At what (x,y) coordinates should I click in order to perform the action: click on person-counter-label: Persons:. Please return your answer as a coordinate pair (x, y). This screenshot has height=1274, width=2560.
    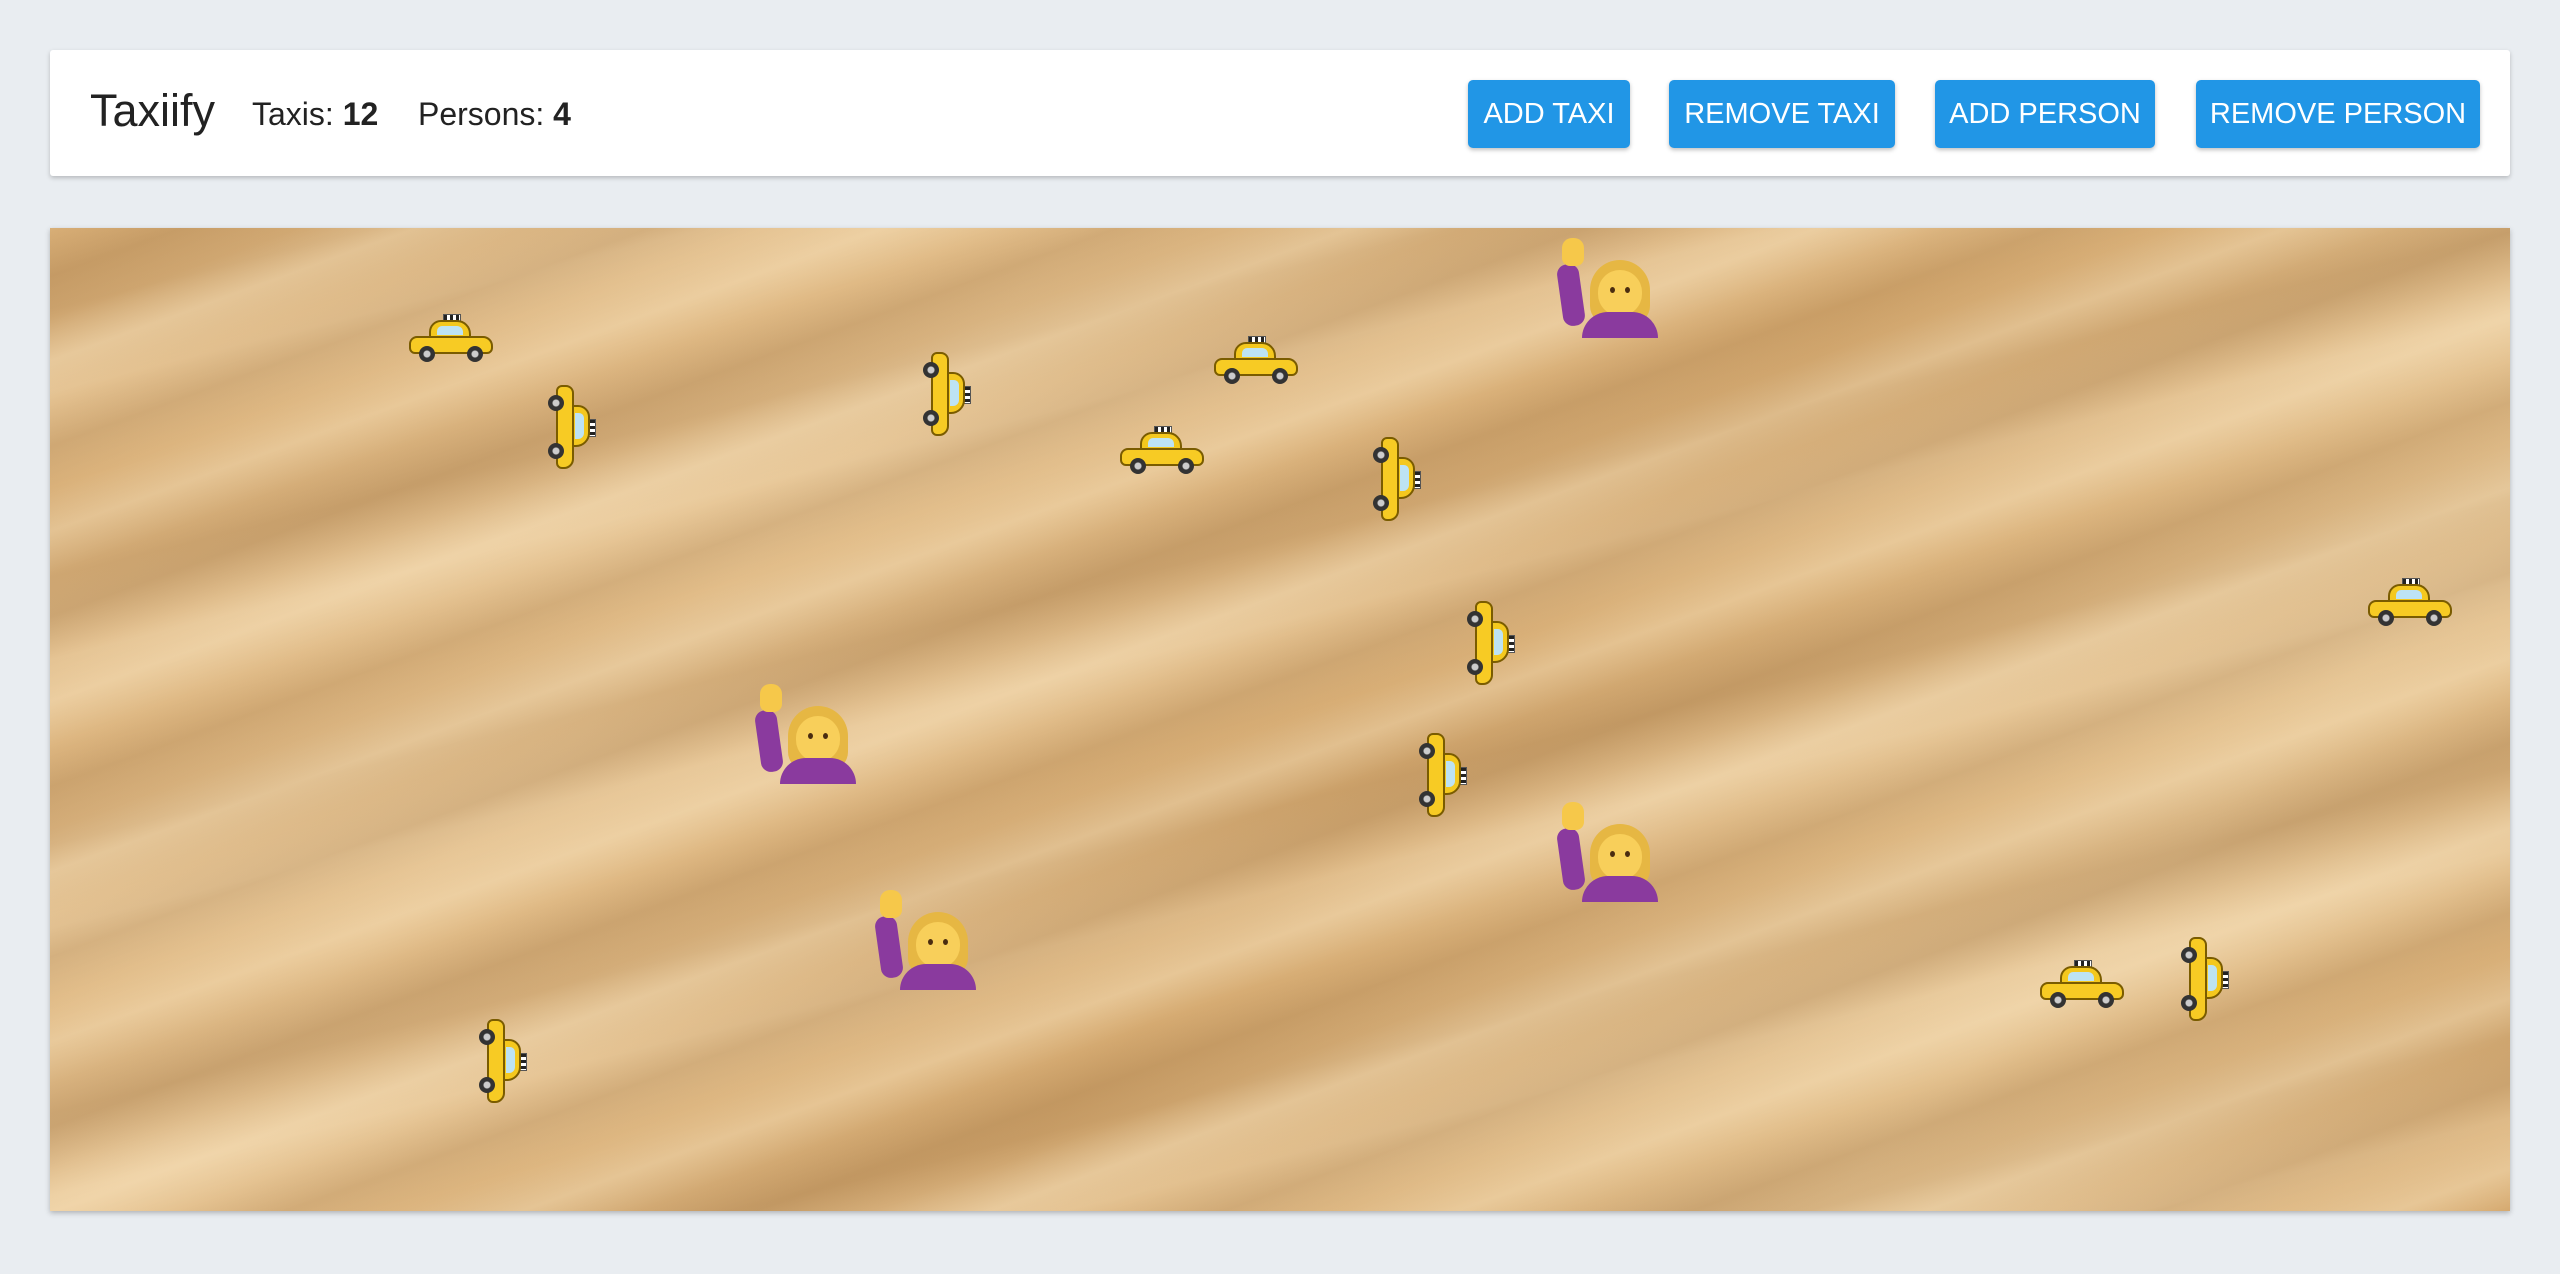
    Looking at the image, I should click on (481, 114).